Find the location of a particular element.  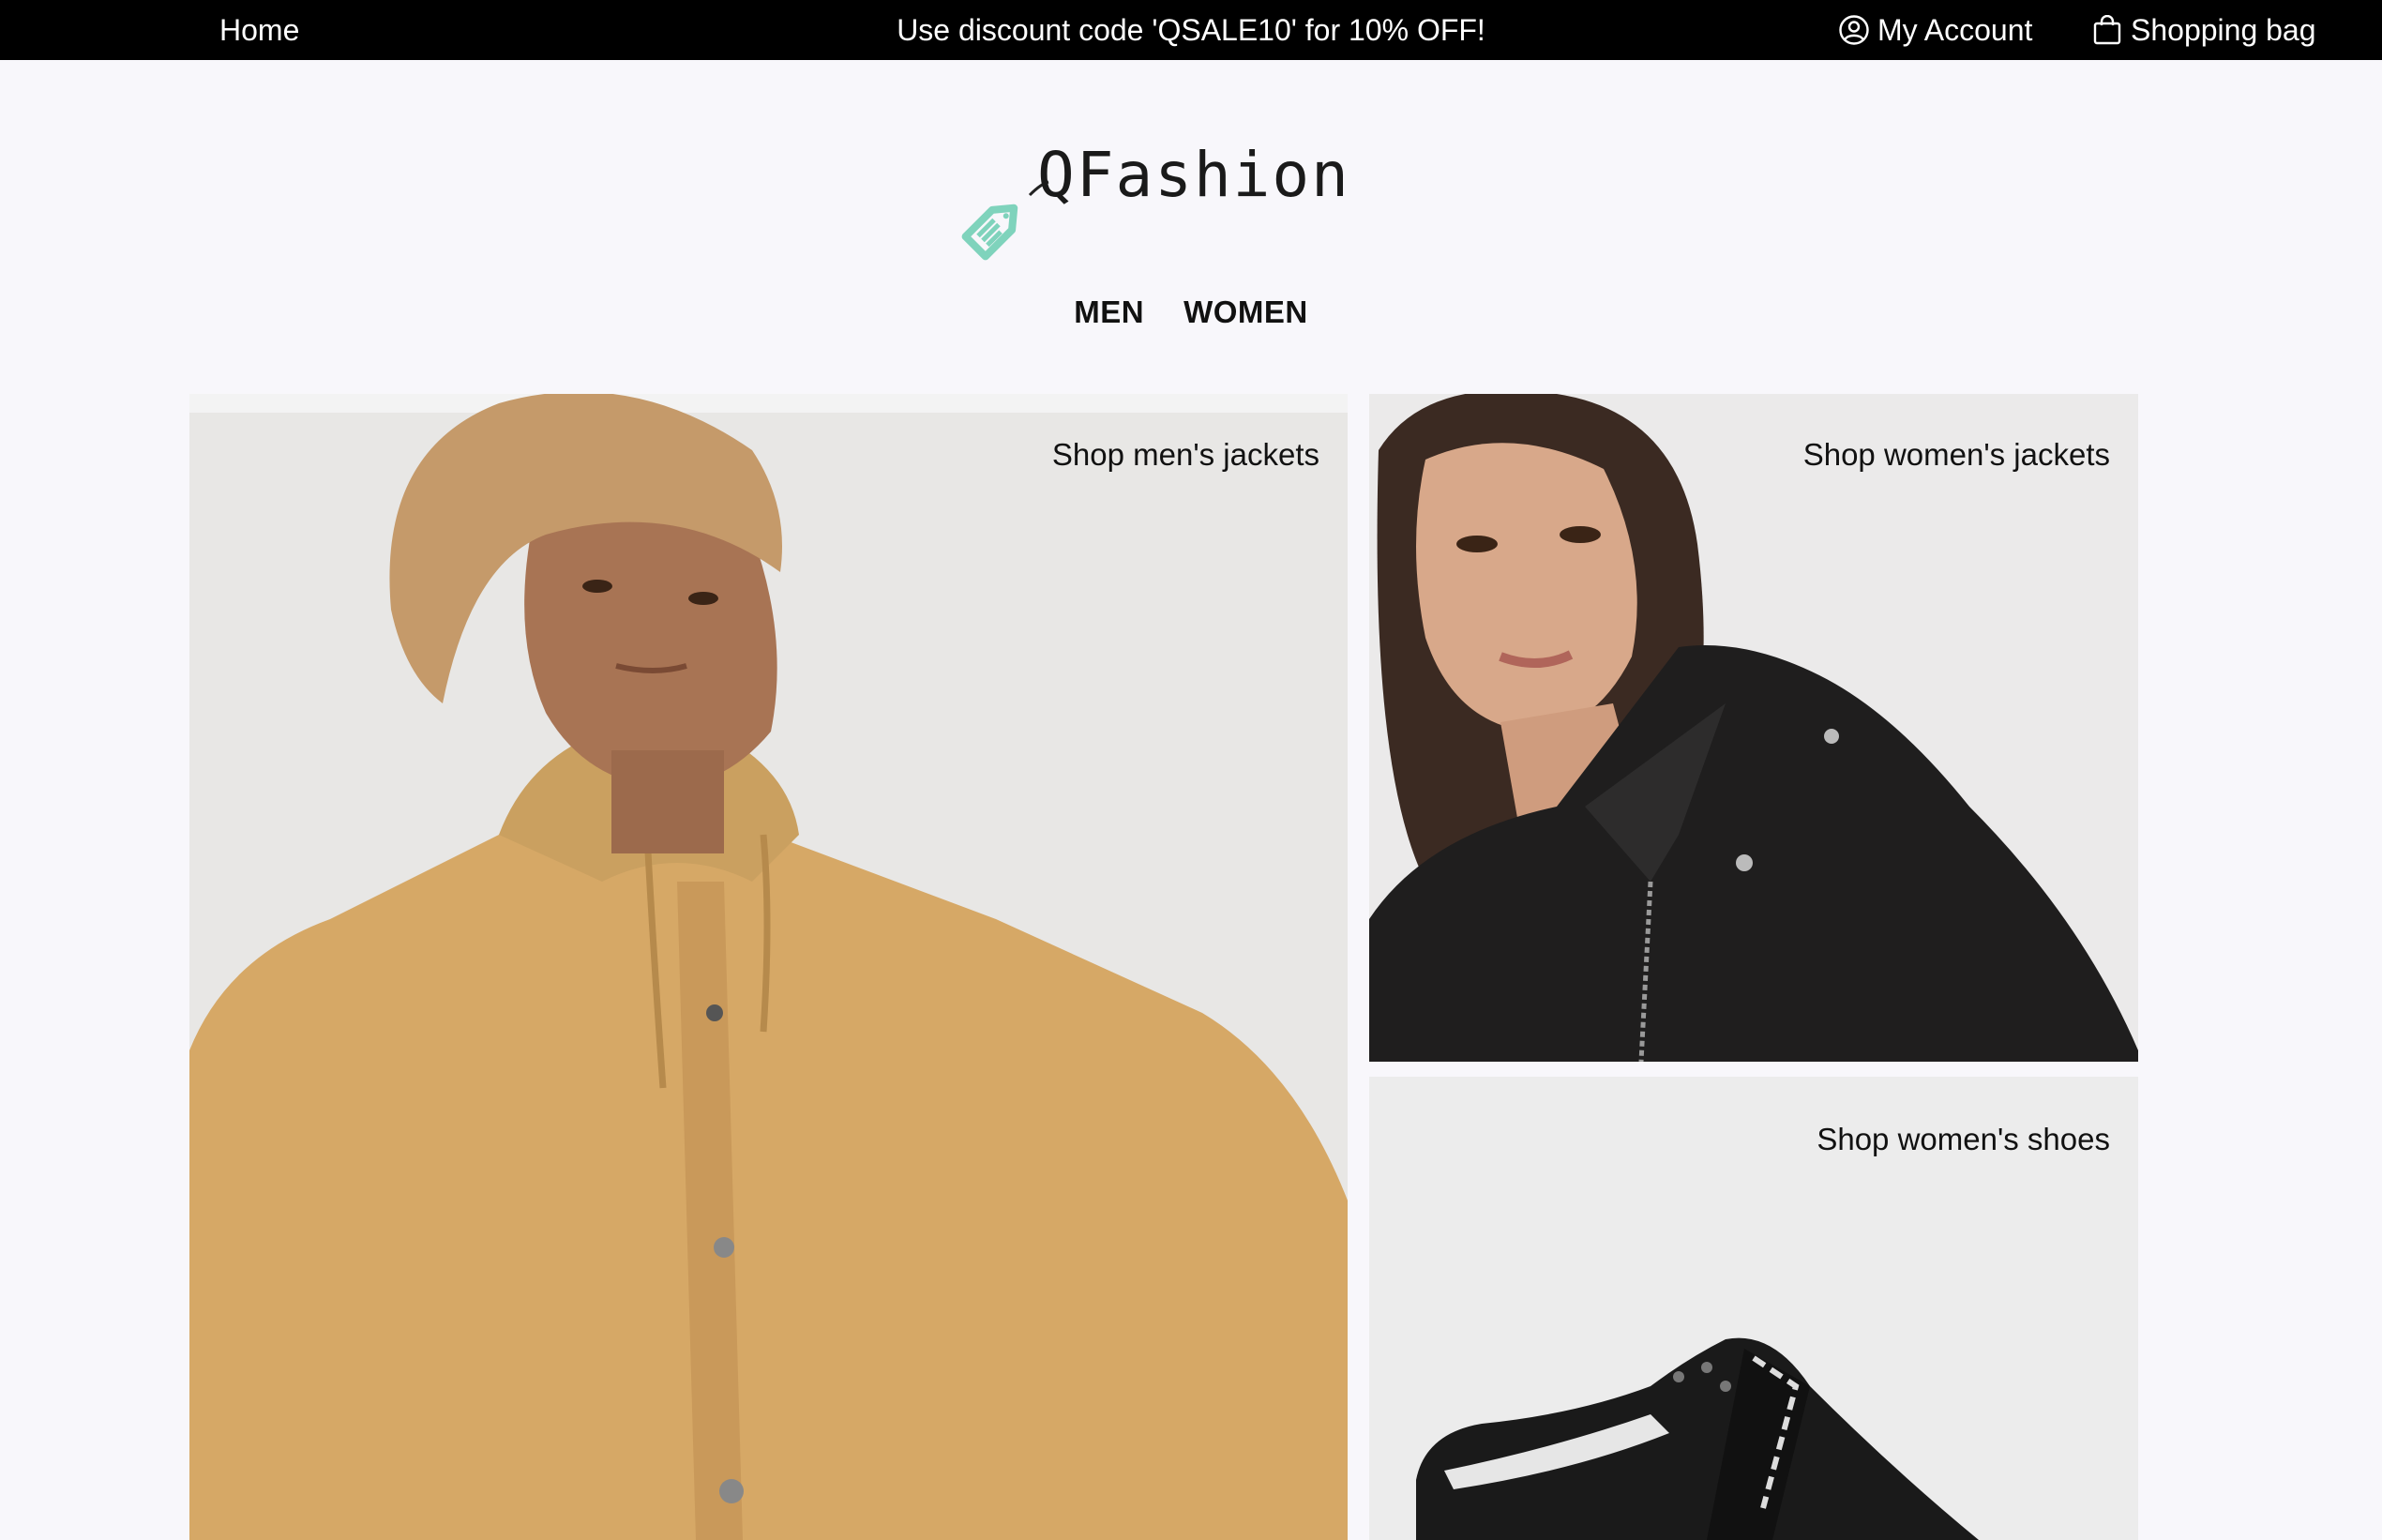

women-jackets-tile: Shop women's jackets is located at coordinates (1753, 728).